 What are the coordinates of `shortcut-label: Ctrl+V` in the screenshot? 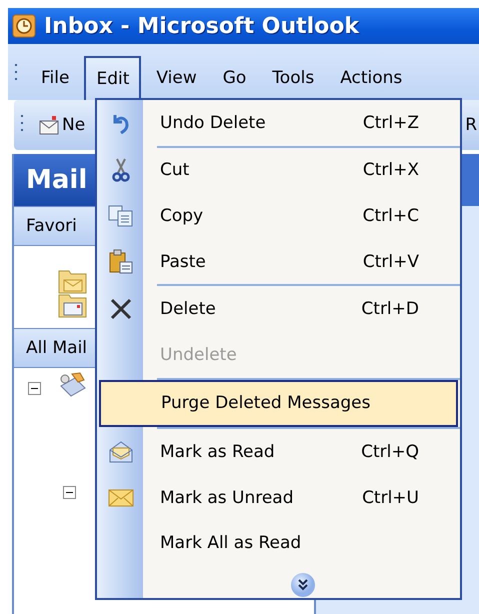 It's located at (390, 262).